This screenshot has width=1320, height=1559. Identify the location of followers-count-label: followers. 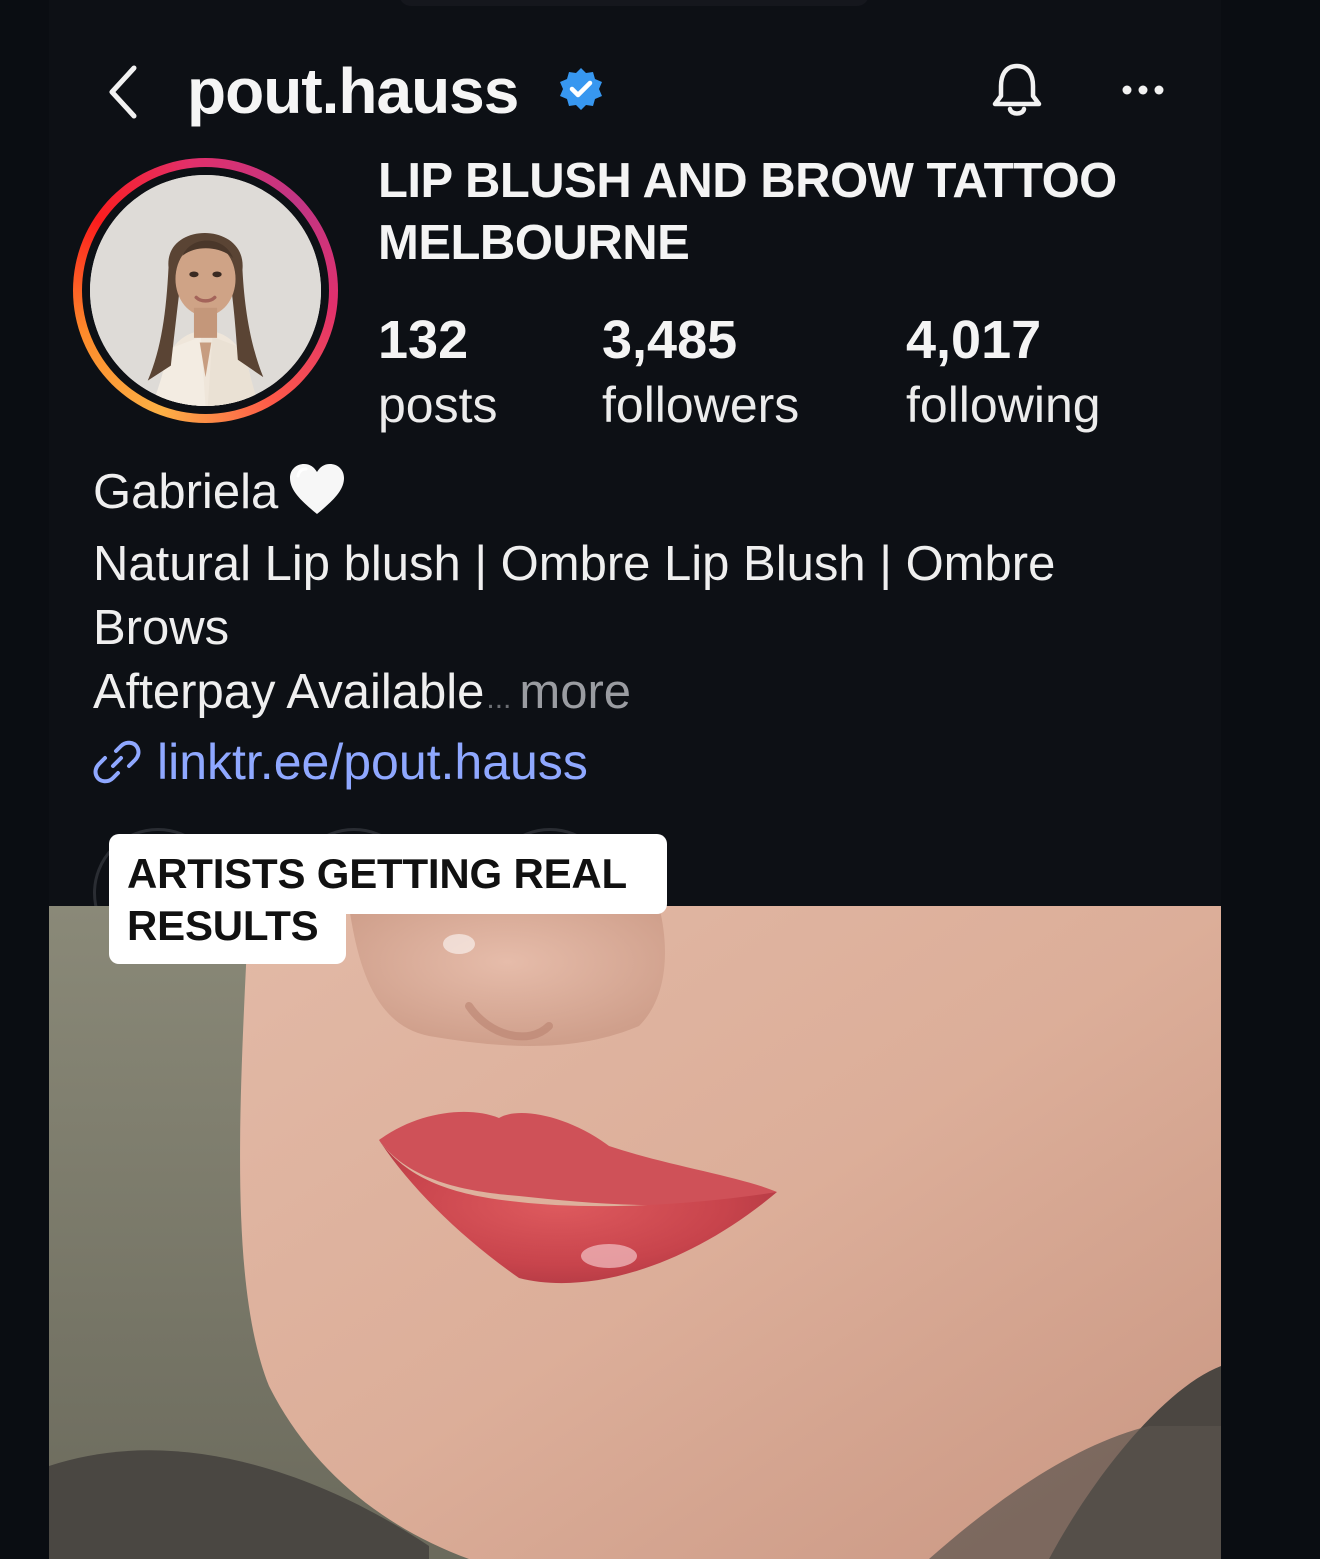
(701, 405).